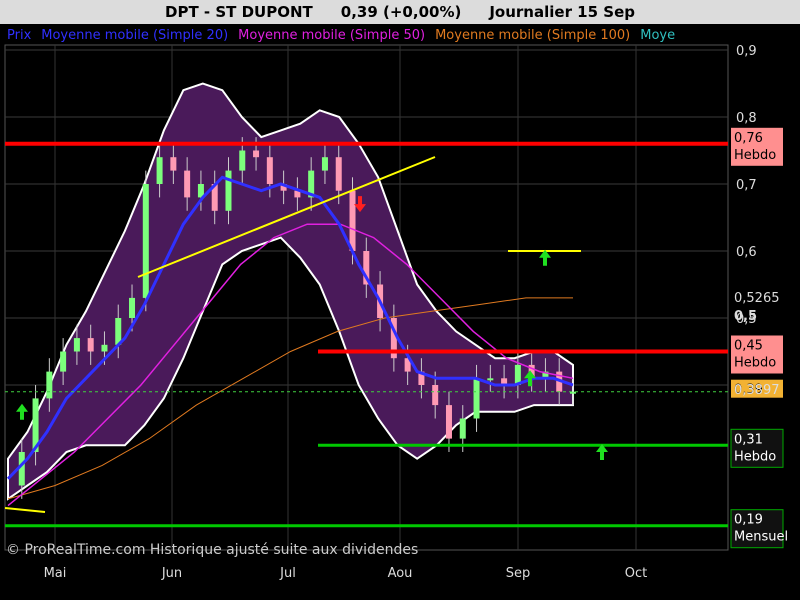 This screenshot has width=800, height=600. I want to click on level-tag-value: 0,31, so click(748, 439).